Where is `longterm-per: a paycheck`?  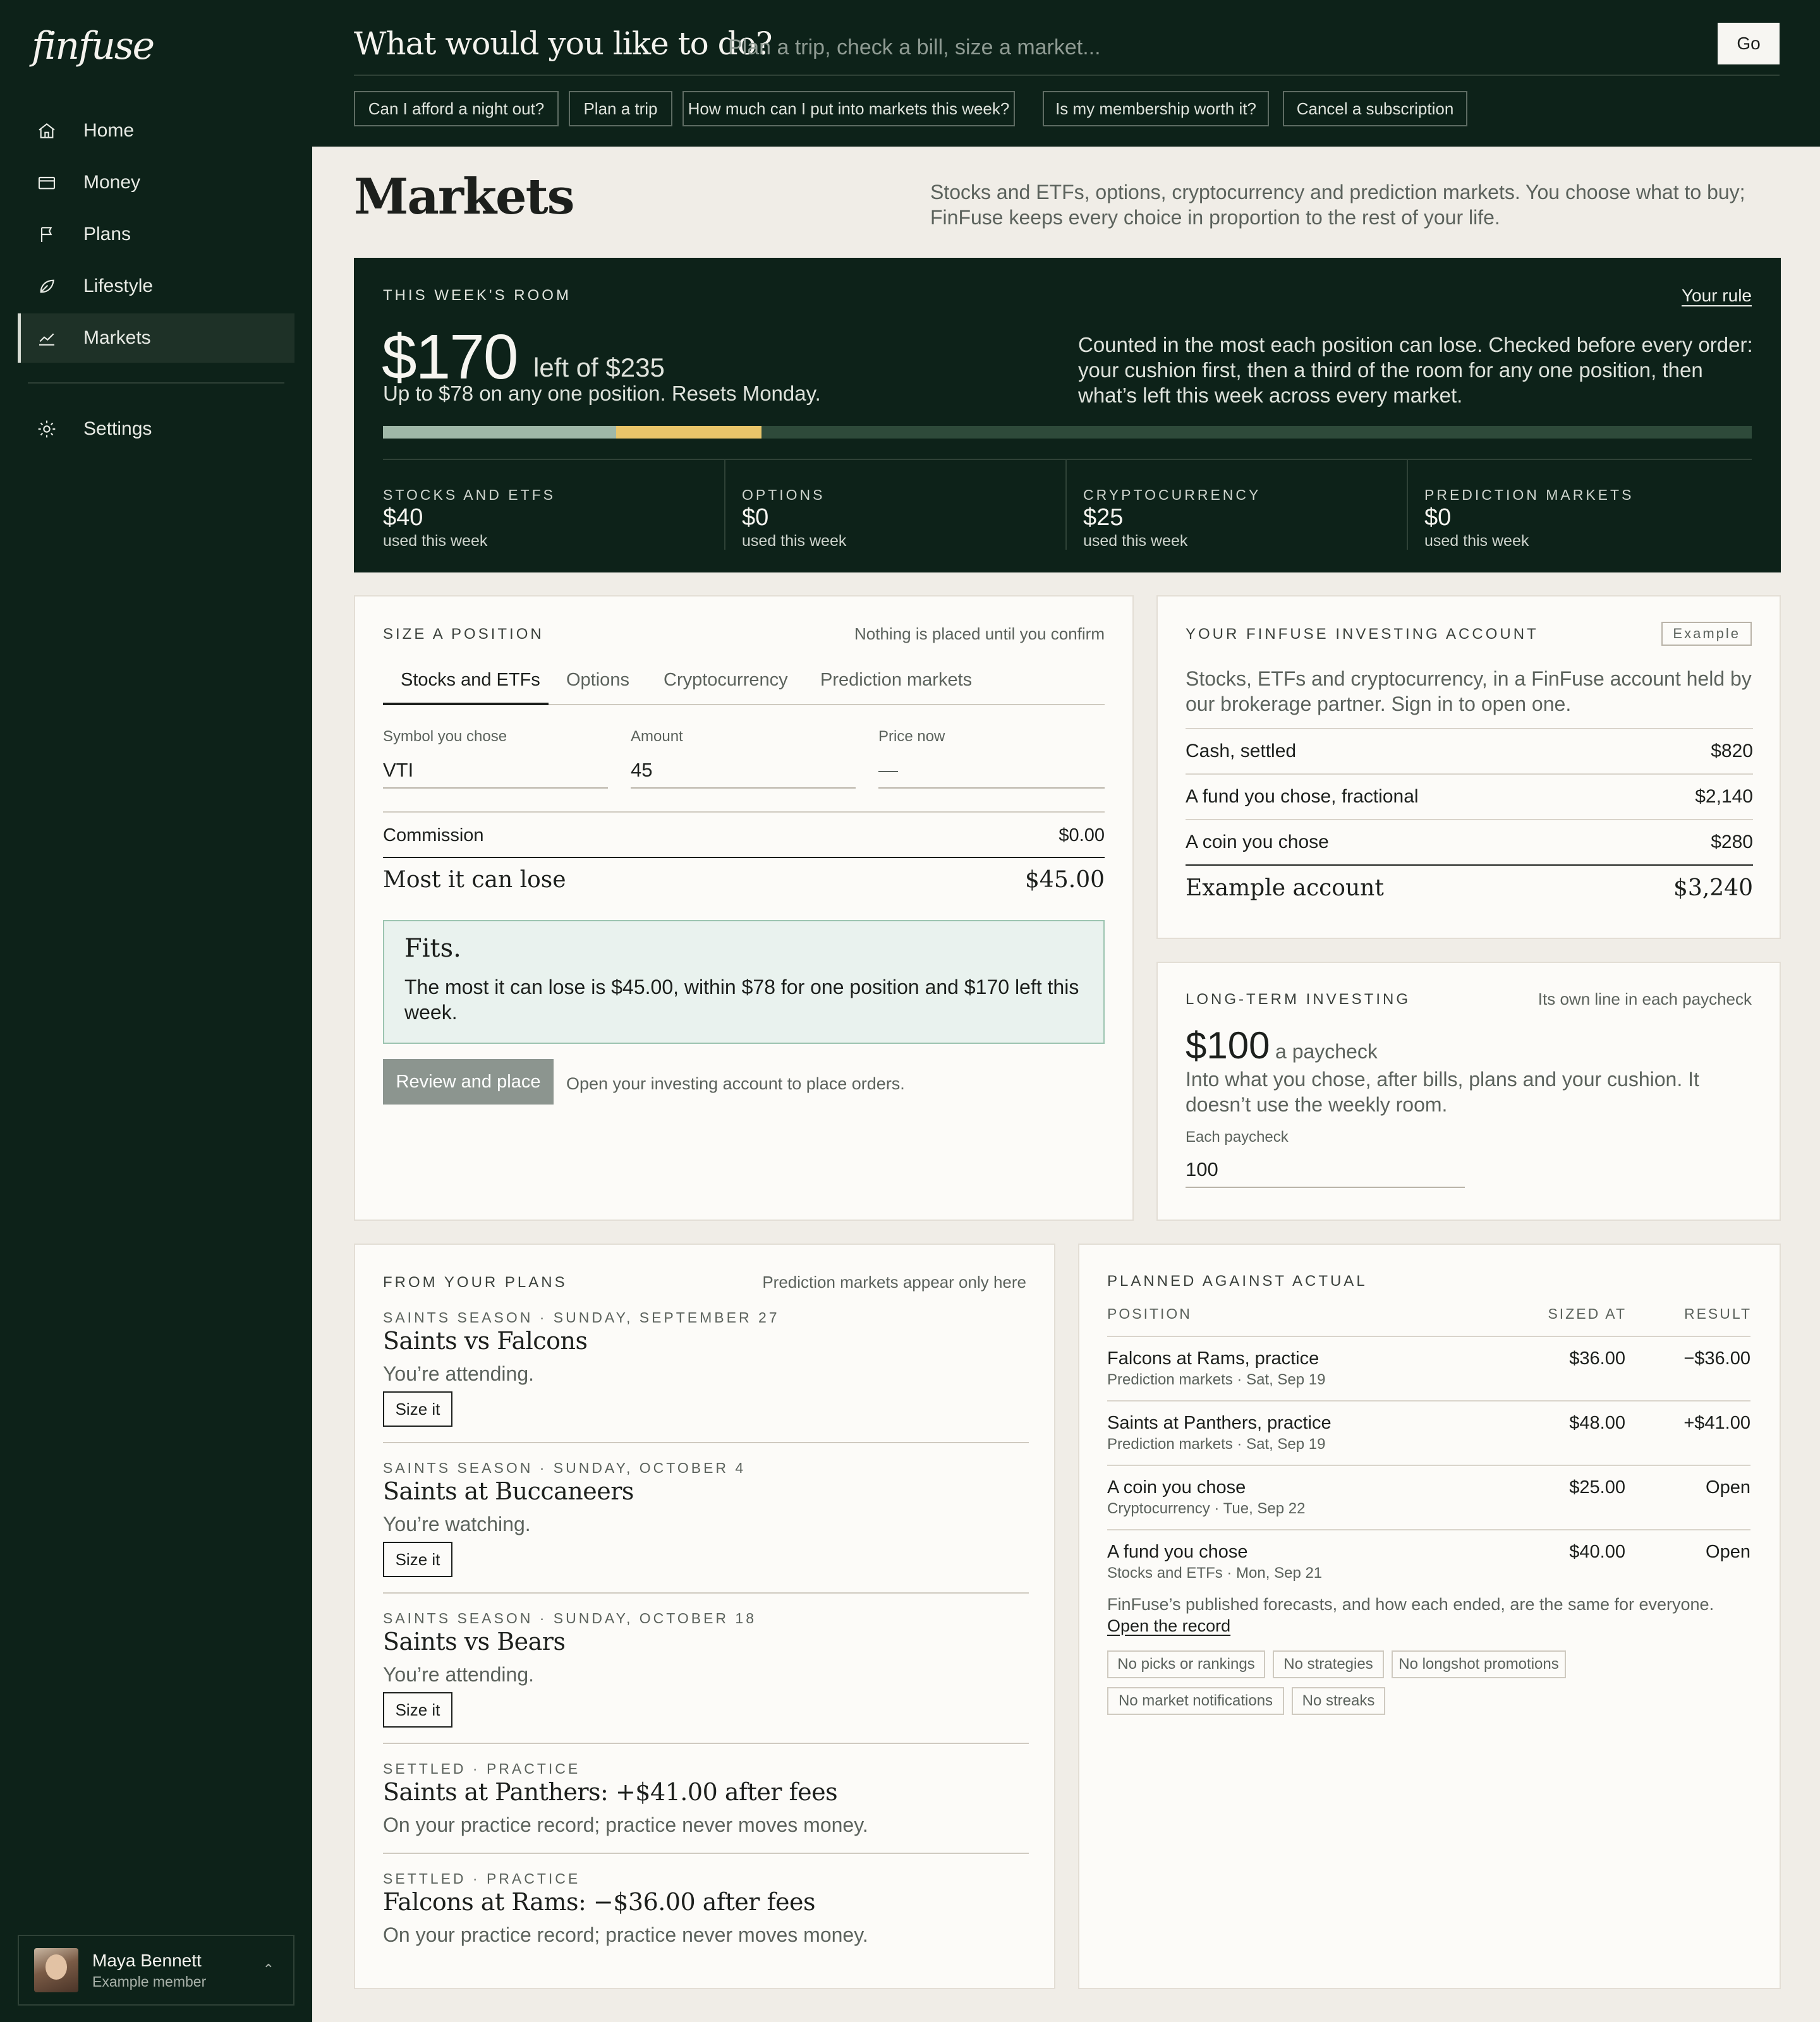 longterm-per: a paycheck is located at coordinates (1326, 1051).